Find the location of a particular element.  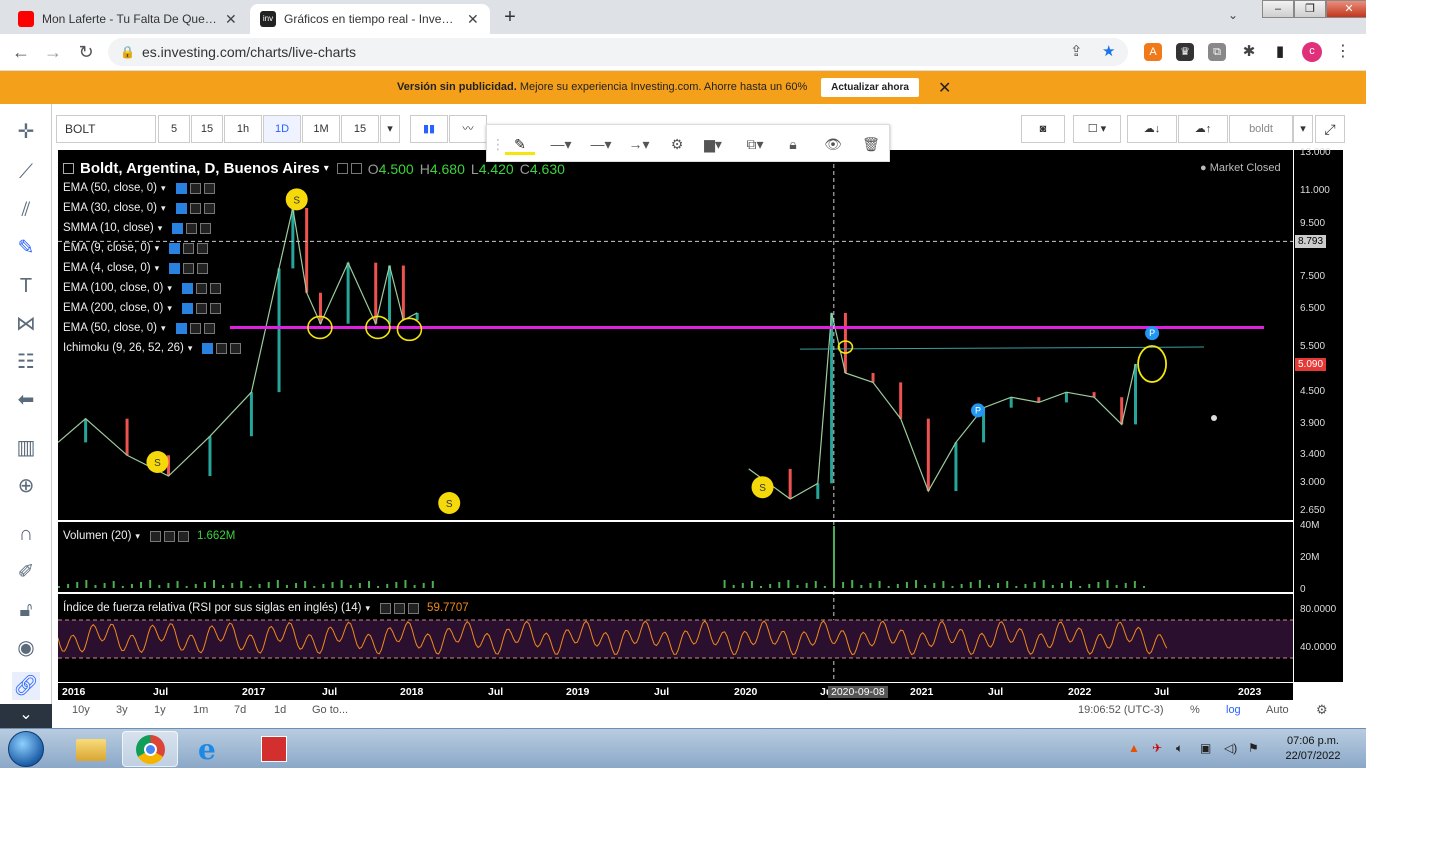

indicator-legend-item: EMA (50, close, 0) ▾ is located at coordinates (139, 188).